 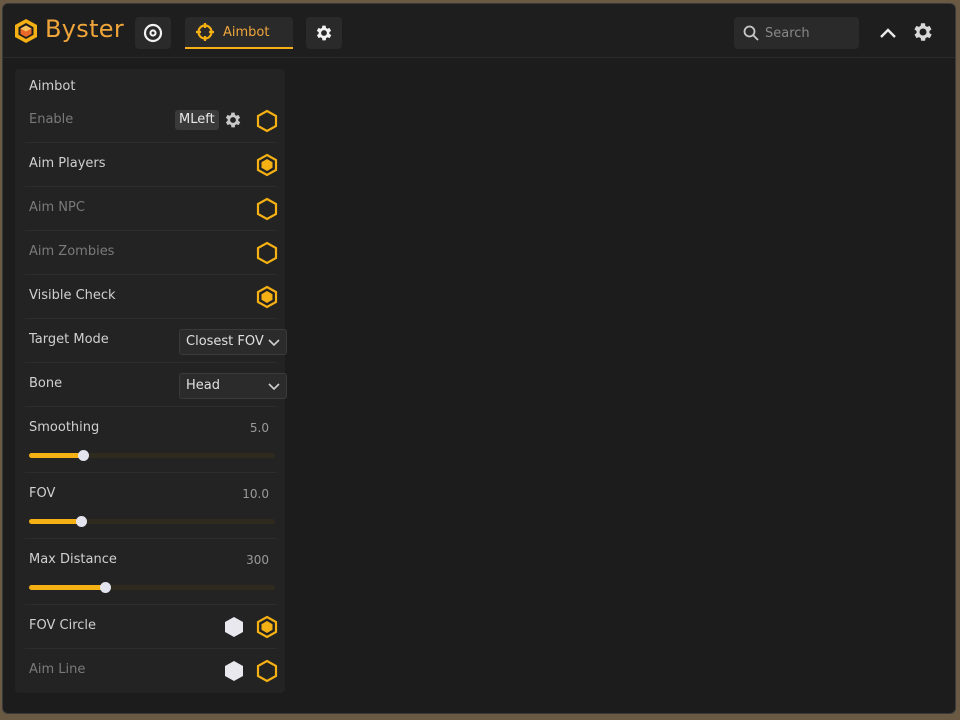 What do you see at coordinates (46, 383) in the screenshot?
I see `bone-label: Bone` at bounding box center [46, 383].